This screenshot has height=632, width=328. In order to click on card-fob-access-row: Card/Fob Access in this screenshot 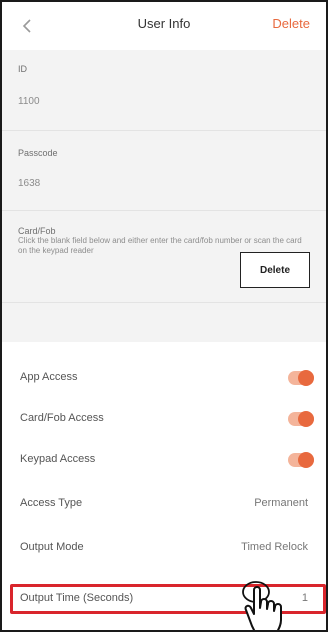, I will do `click(164, 419)`.